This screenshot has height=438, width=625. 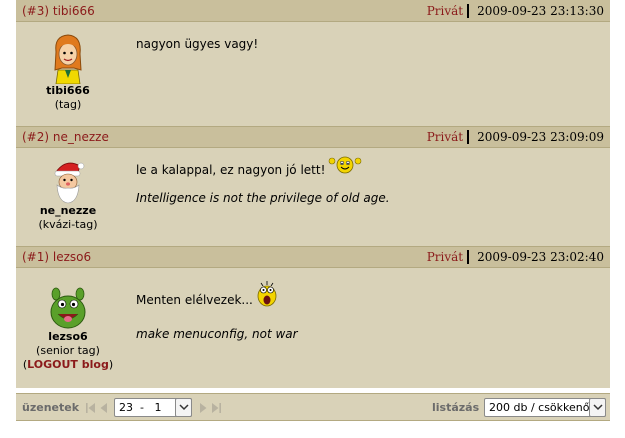 What do you see at coordinates (540, 10) in the screenshot?
I see `post-timestamp: 2009-09-23 23:13:30` at bounding box center [540, 10].